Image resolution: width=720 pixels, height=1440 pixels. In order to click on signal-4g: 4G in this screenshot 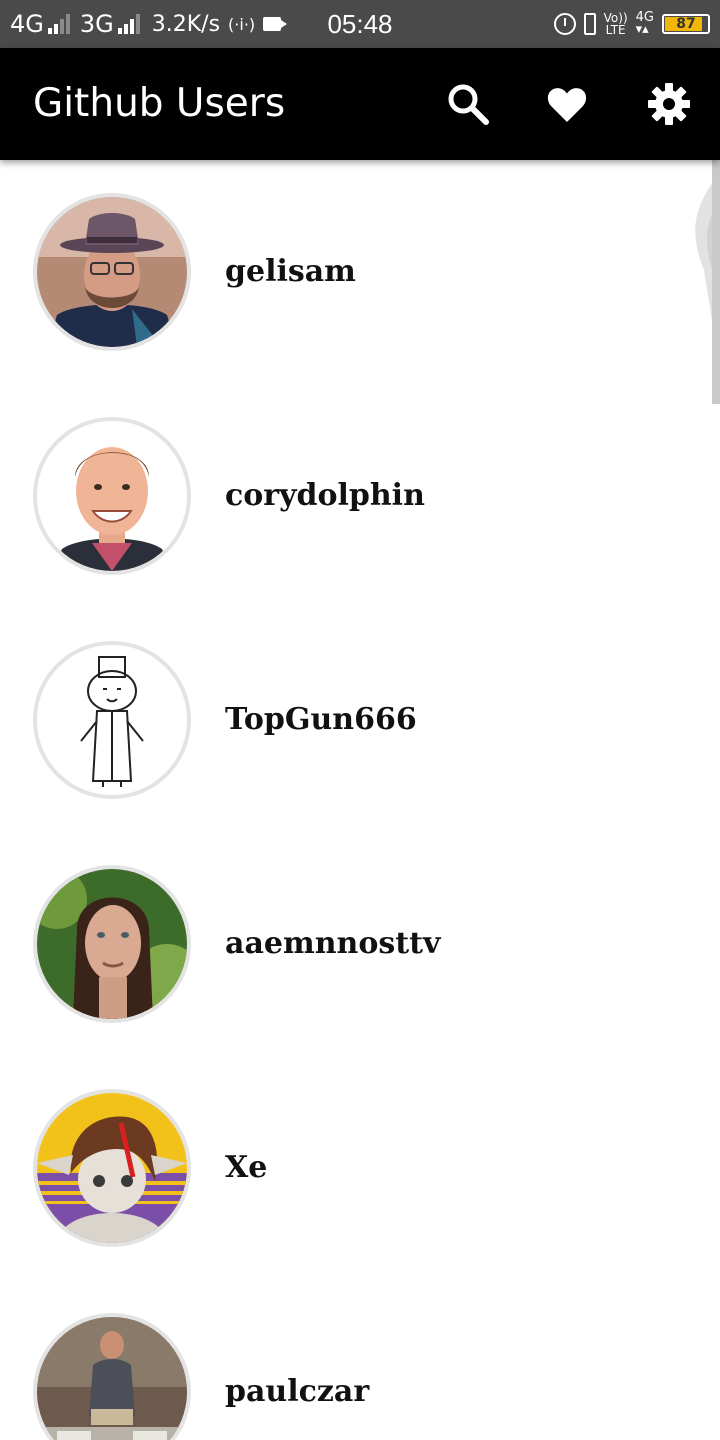, I will do `click(41, 24)`.